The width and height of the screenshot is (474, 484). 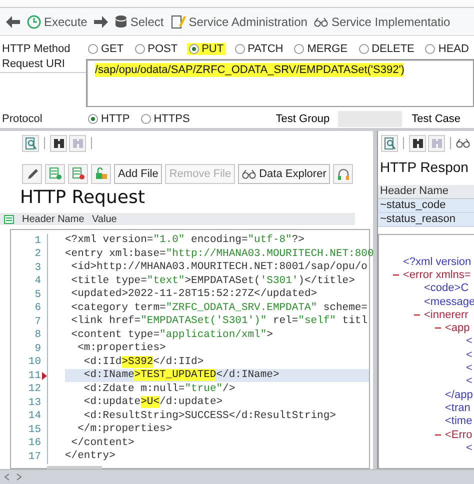 What do you see at coordinates (37, 254) in the screenshot?
I see `line-number: 2` at bounding box center [37, 254].